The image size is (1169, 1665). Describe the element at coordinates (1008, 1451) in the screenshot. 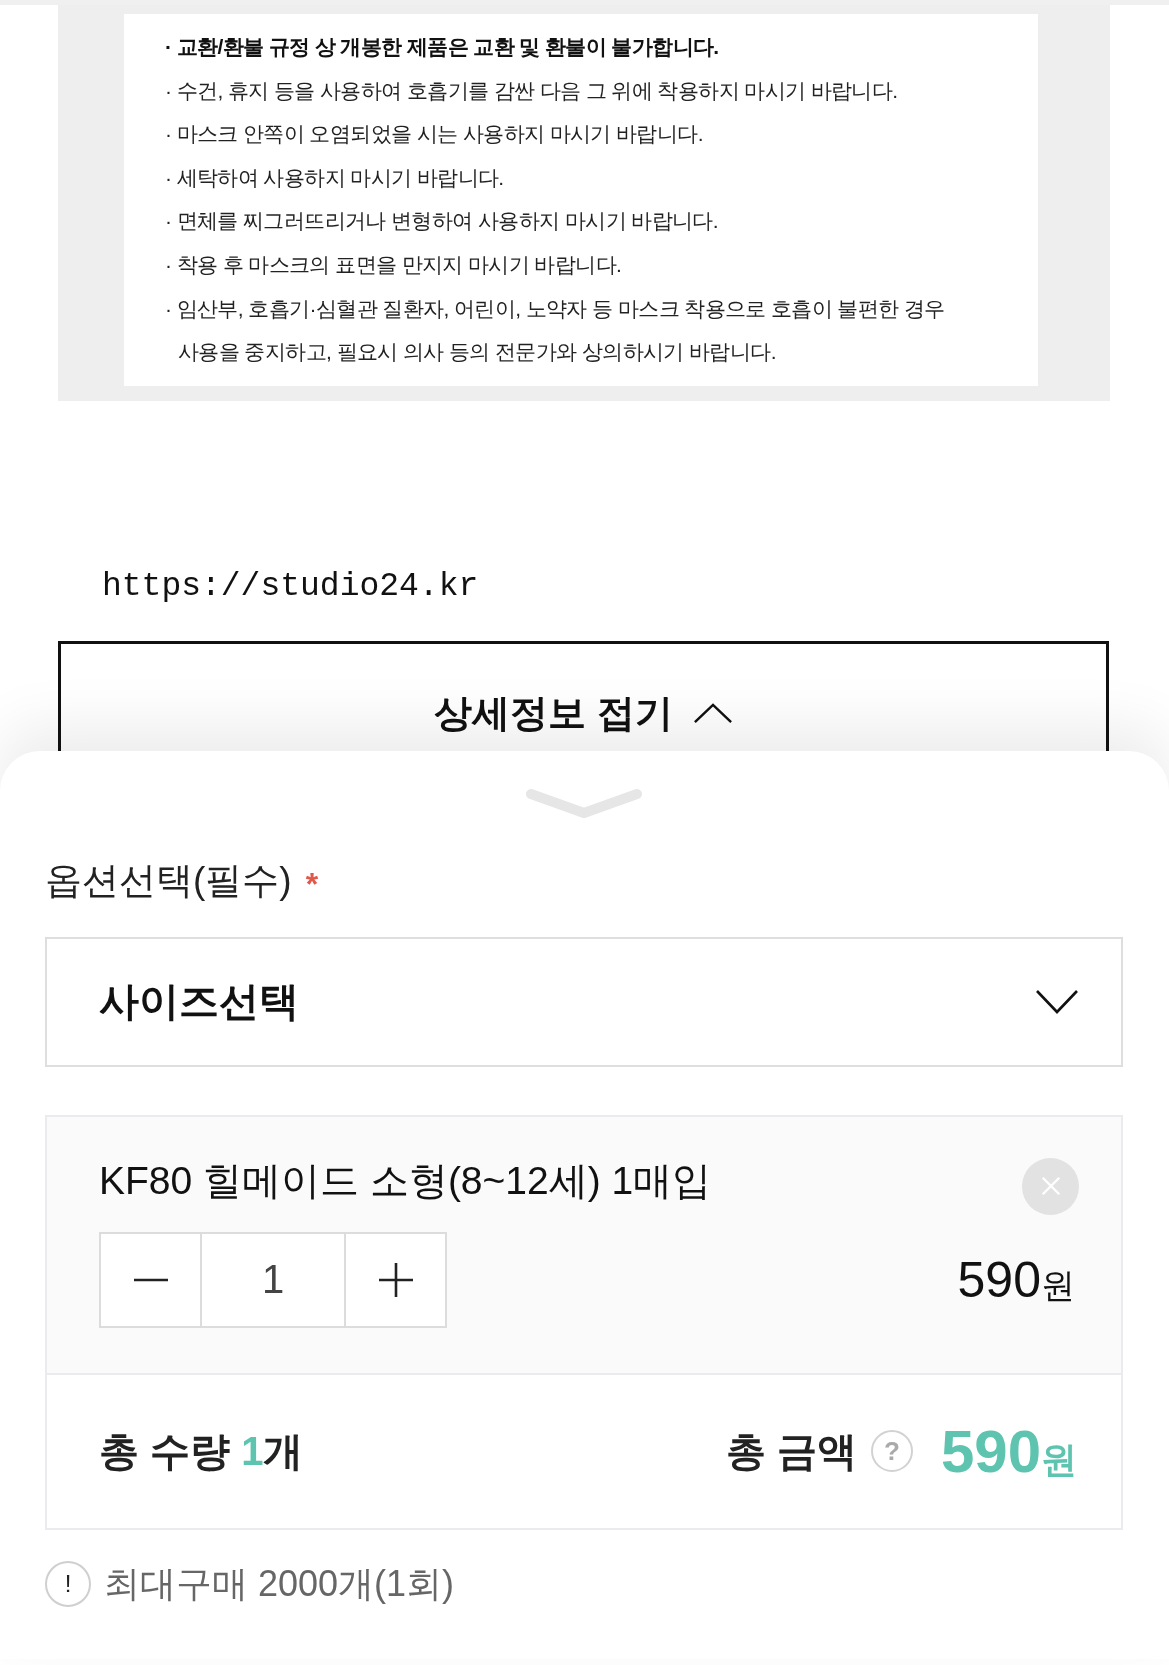

I see `total-amount: 590원` at that location.